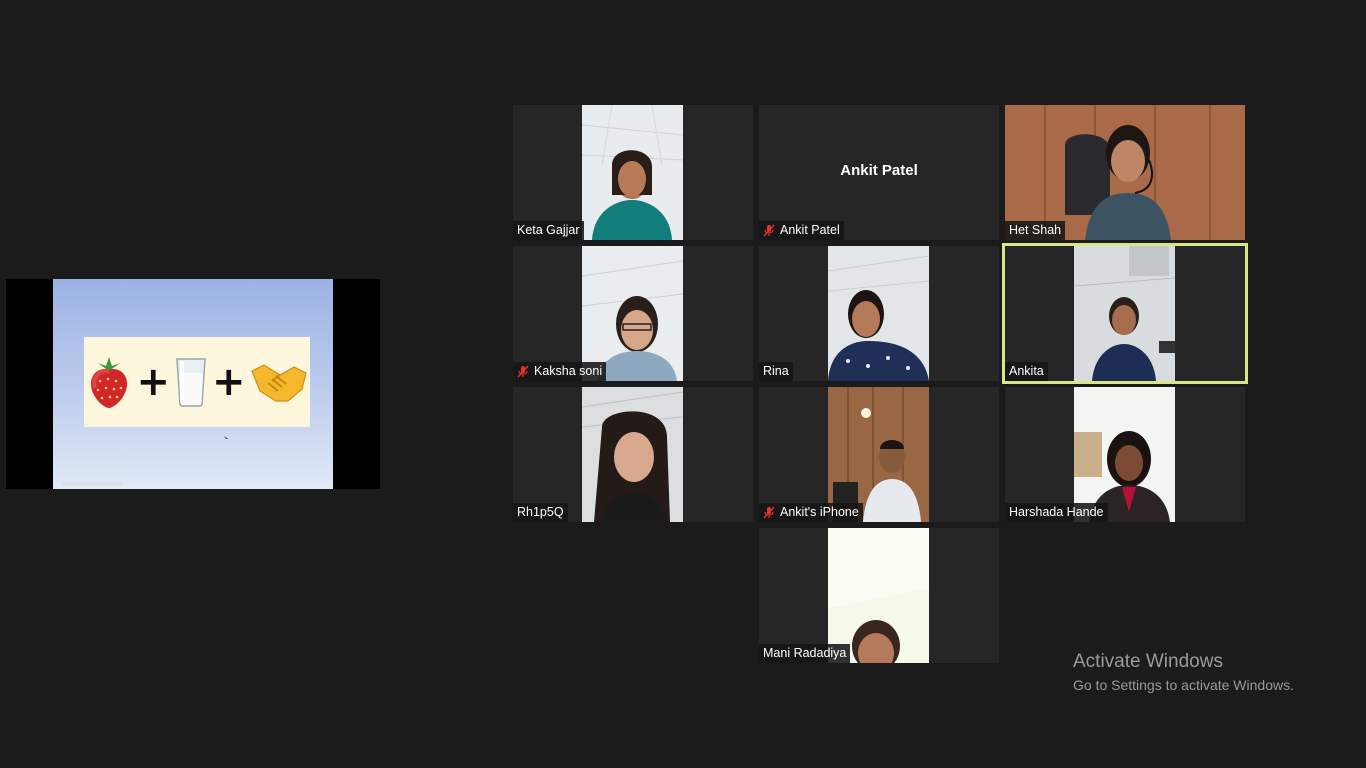 Image resolution: width=1366 pixels, height=768 pixels. I want to click on milk-glass-icon, so click(191, 382).